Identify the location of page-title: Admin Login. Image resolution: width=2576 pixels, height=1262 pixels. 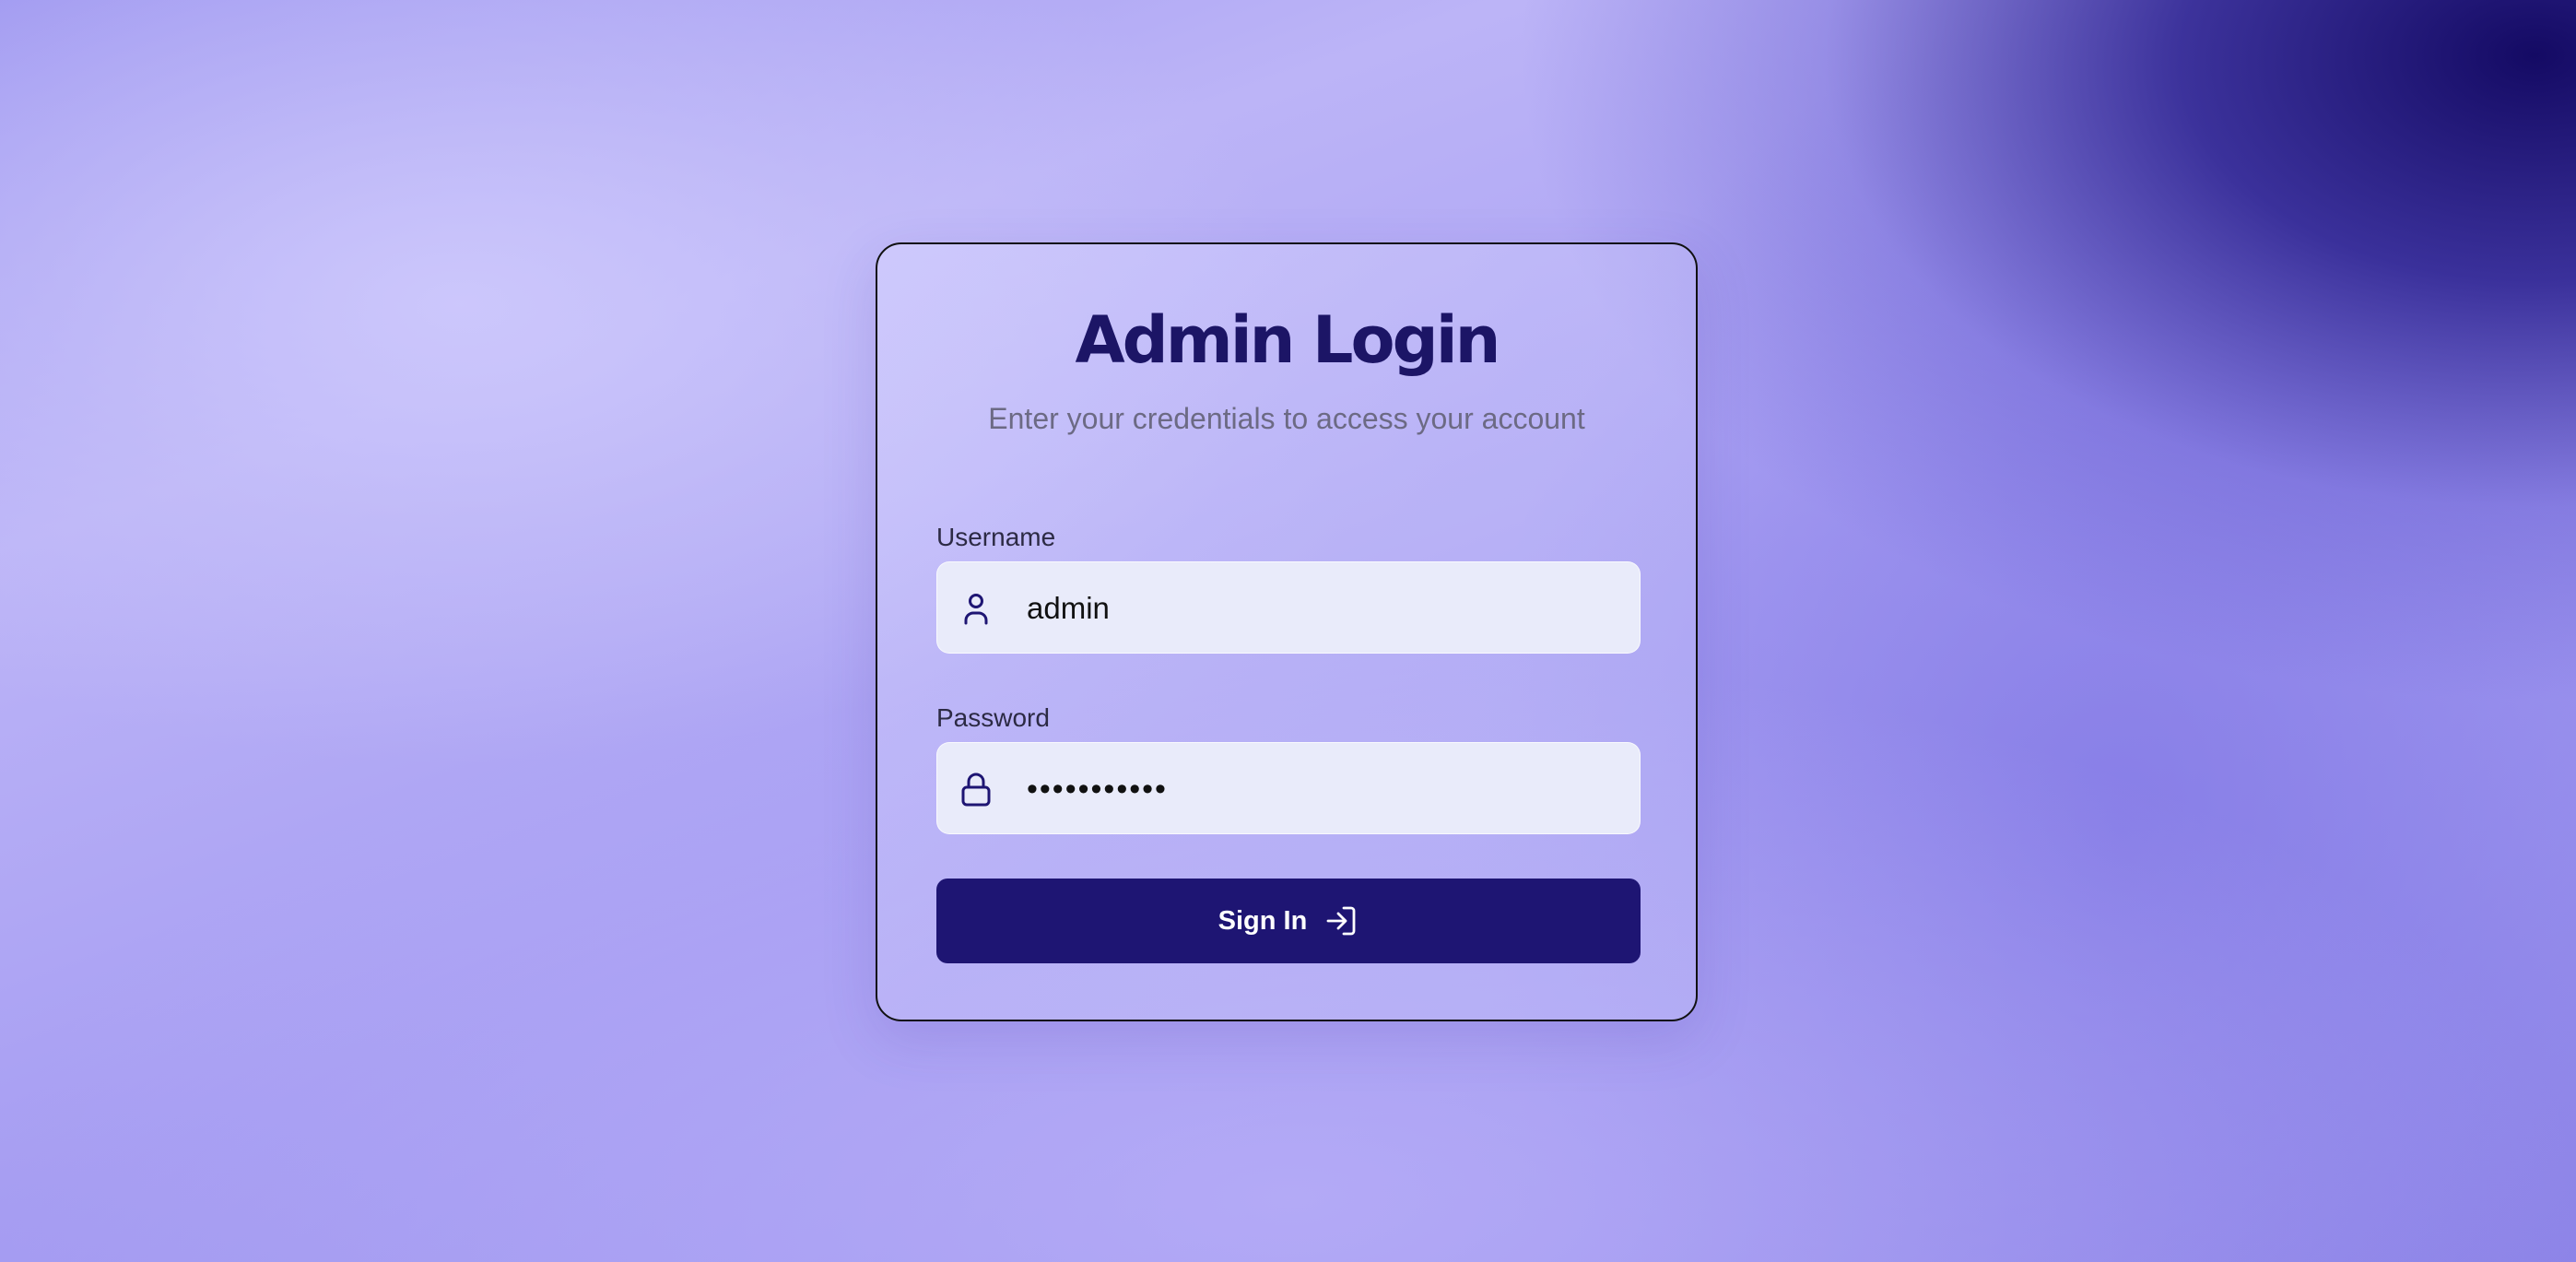
(1287, 340).